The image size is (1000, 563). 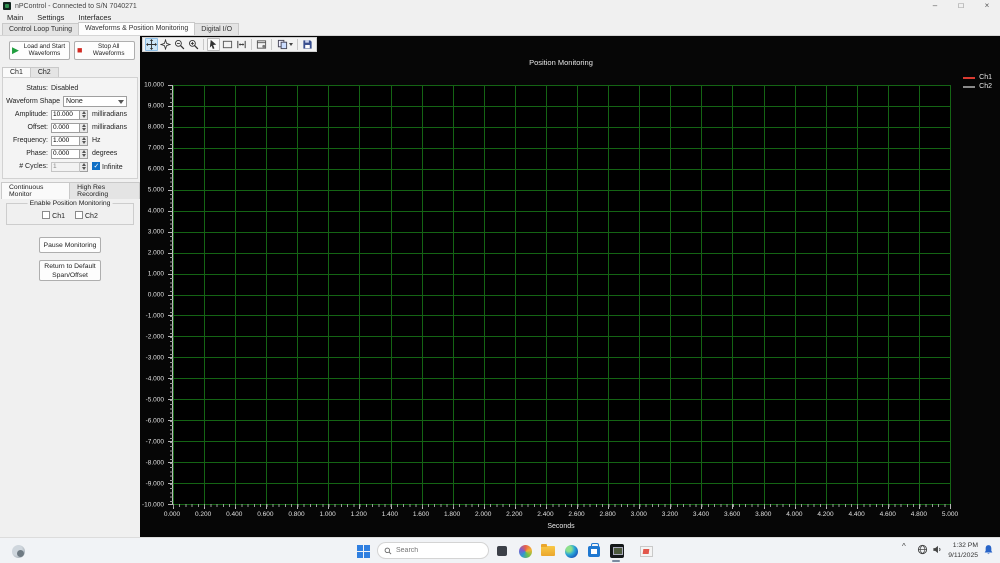 I want to click on tab-control-loop-tuning: Control Loop Tuning, so click(x=41, y=29).